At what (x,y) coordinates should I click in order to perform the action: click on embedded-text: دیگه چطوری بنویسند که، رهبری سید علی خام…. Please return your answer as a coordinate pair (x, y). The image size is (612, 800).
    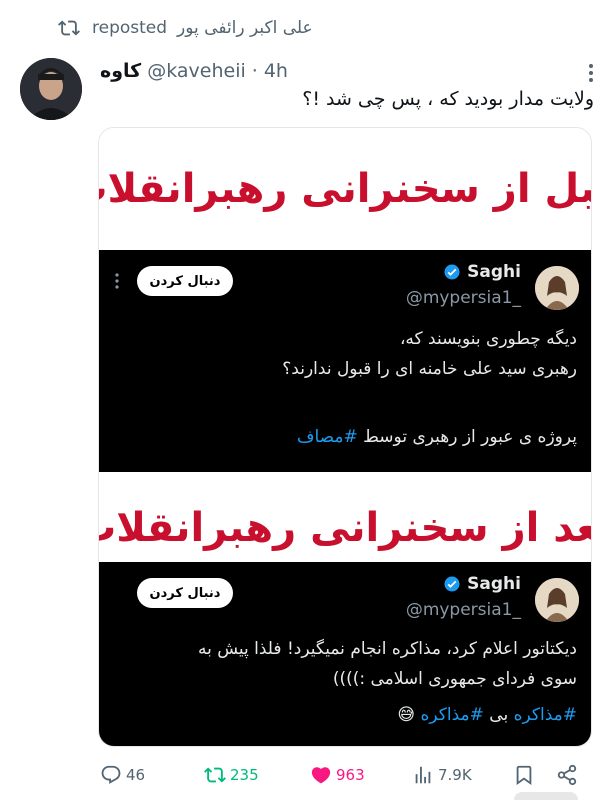
    Looking at the image, I should click on (429, 354).